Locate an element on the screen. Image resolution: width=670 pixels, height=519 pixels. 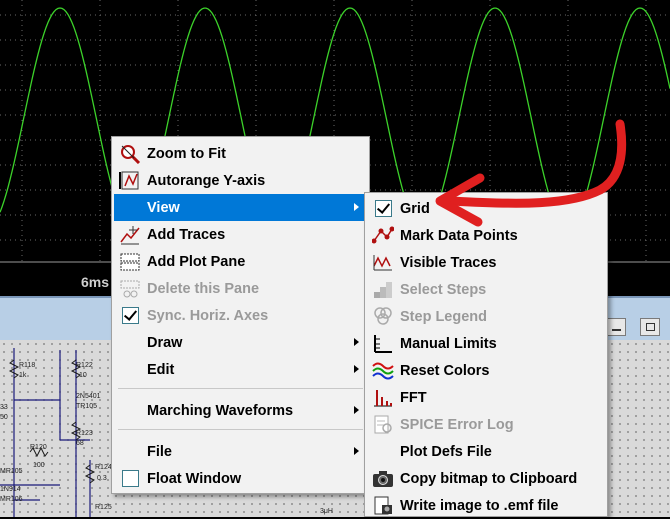
steps-icon is located at coordinates (383, 289).